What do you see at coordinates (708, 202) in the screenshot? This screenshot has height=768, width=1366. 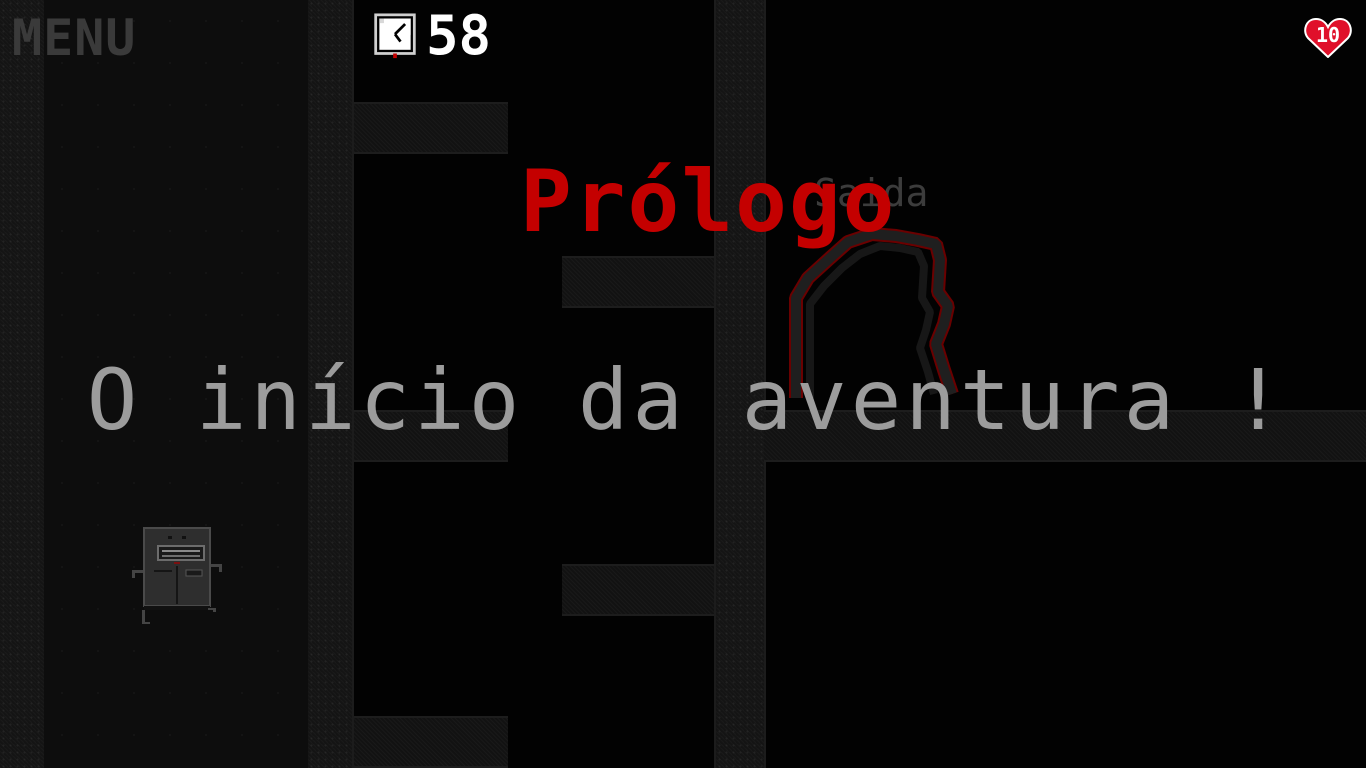 I see `chapter-title: Prólogo` at bounding box center [708, 202].